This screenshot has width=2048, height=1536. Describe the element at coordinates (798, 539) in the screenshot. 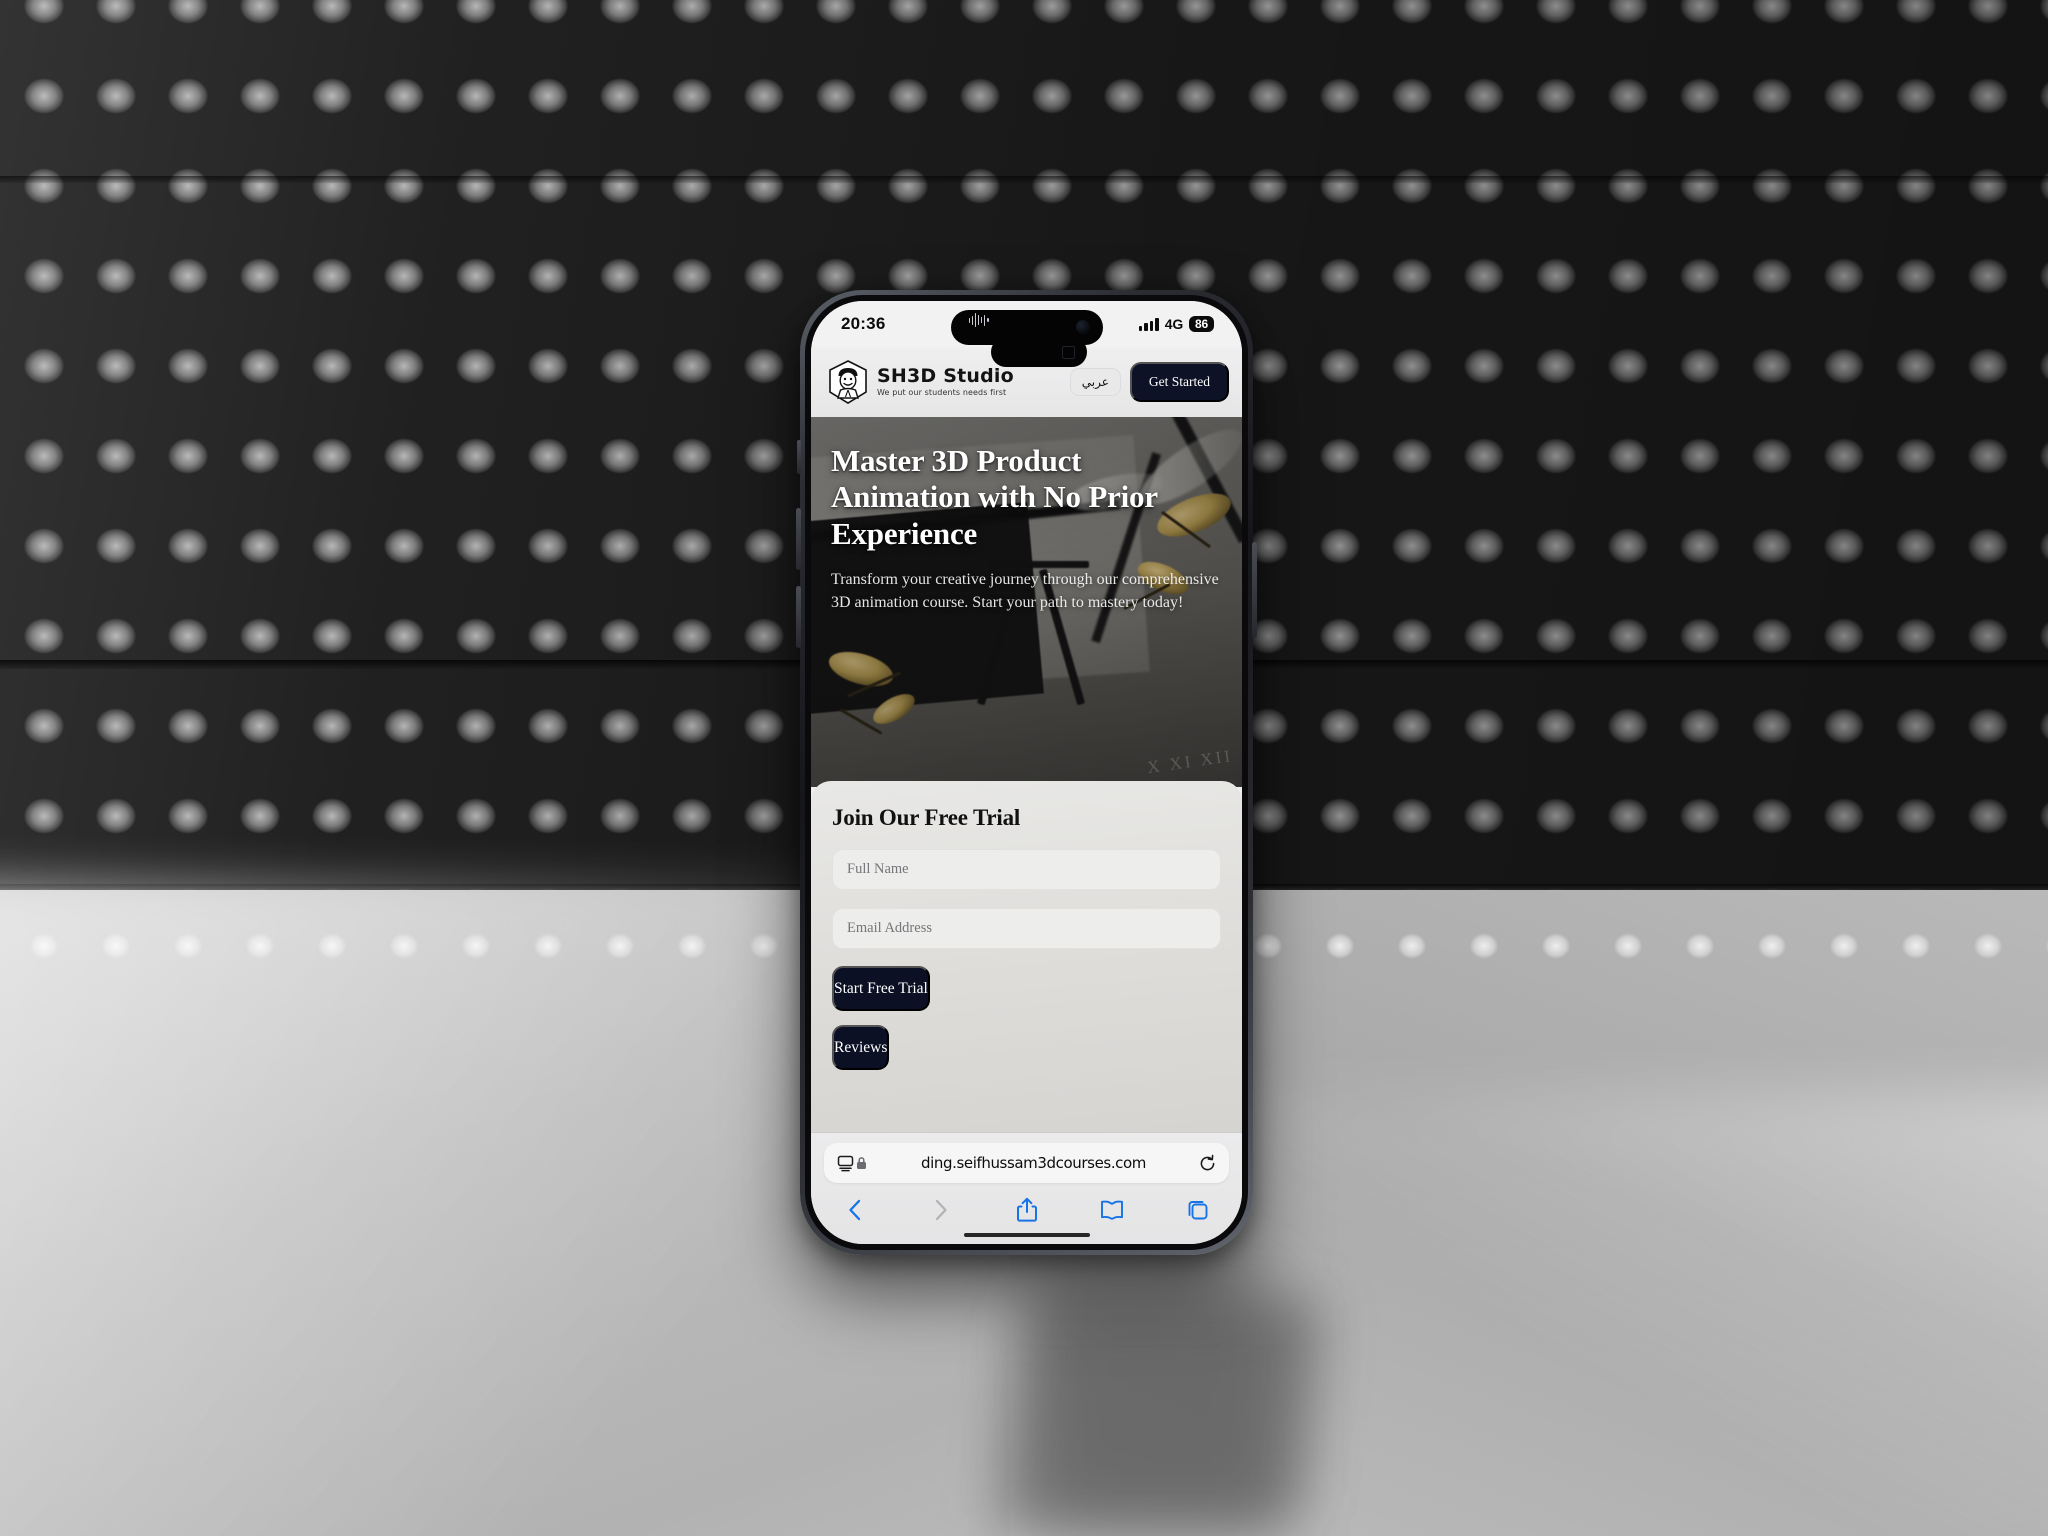

I see `volume-up-button` at that location.